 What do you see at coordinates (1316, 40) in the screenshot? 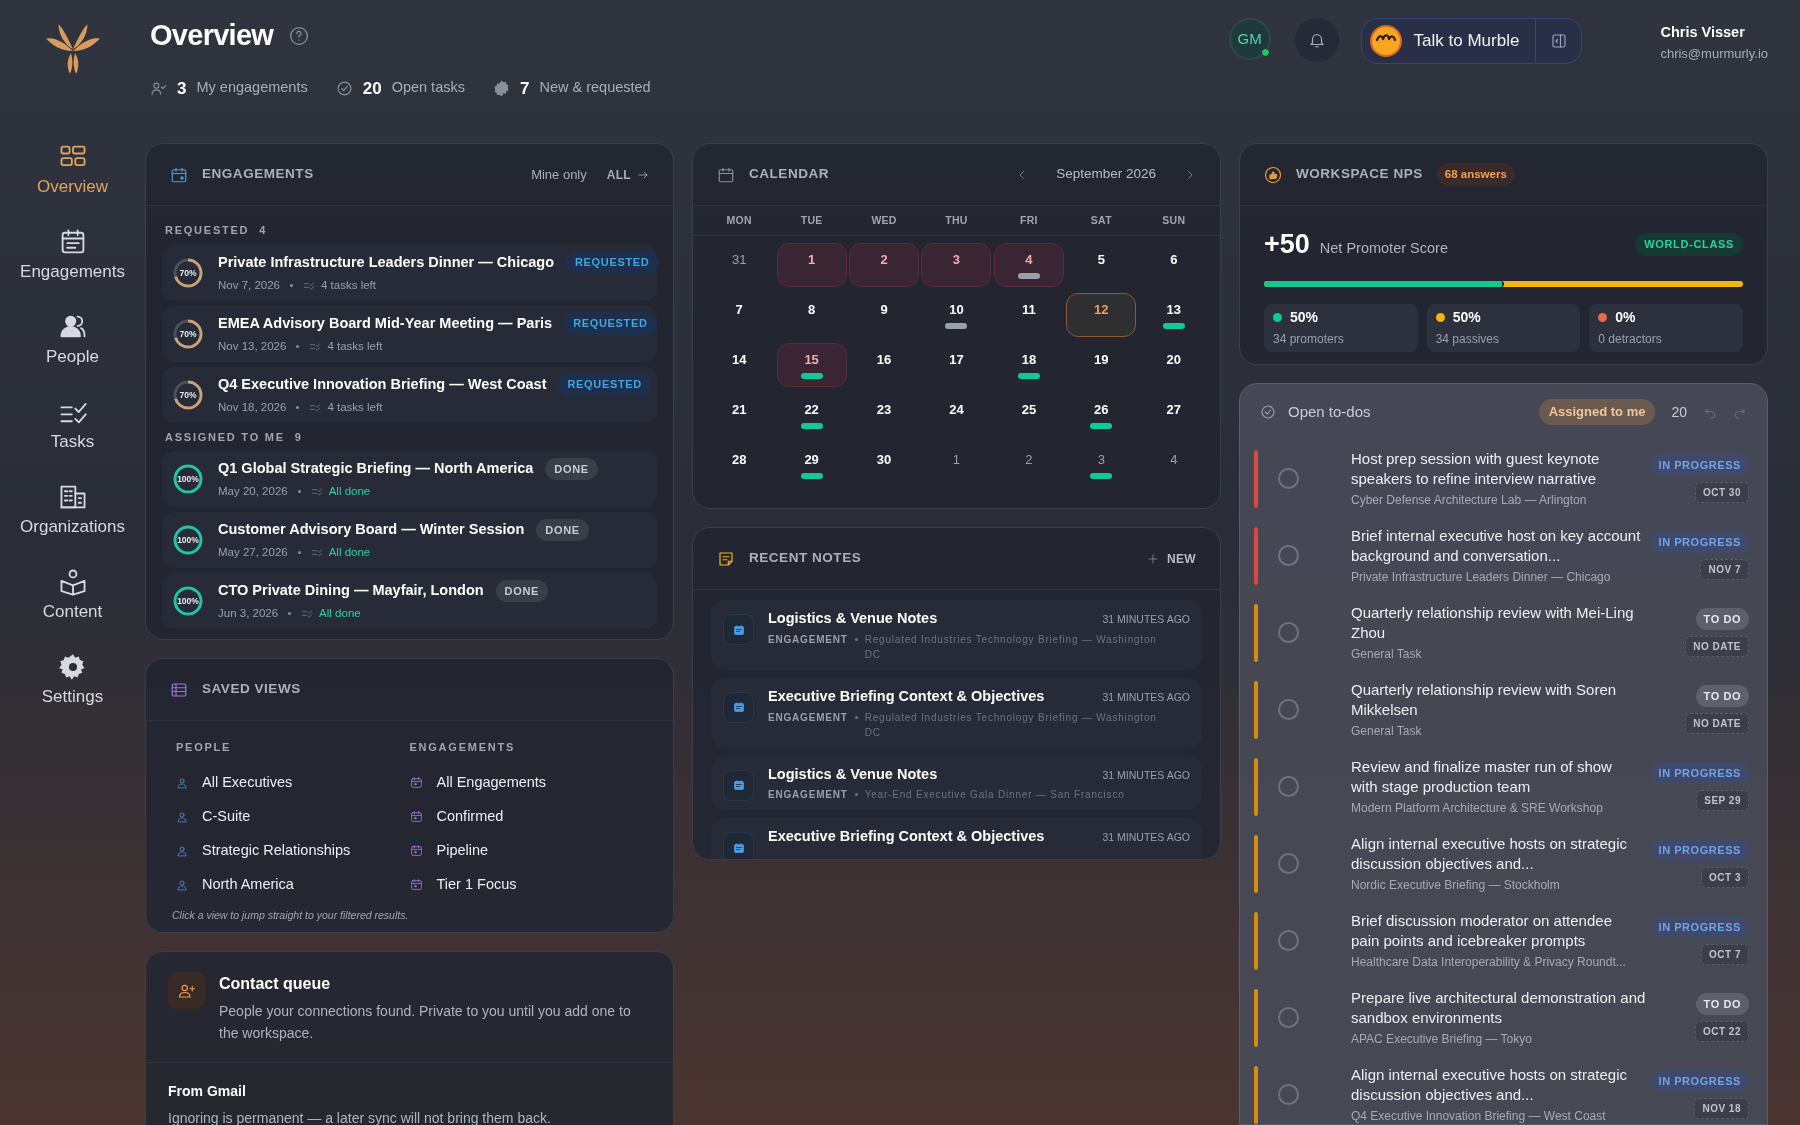
I see `notifications-button` at bounding box center [1316, 40].